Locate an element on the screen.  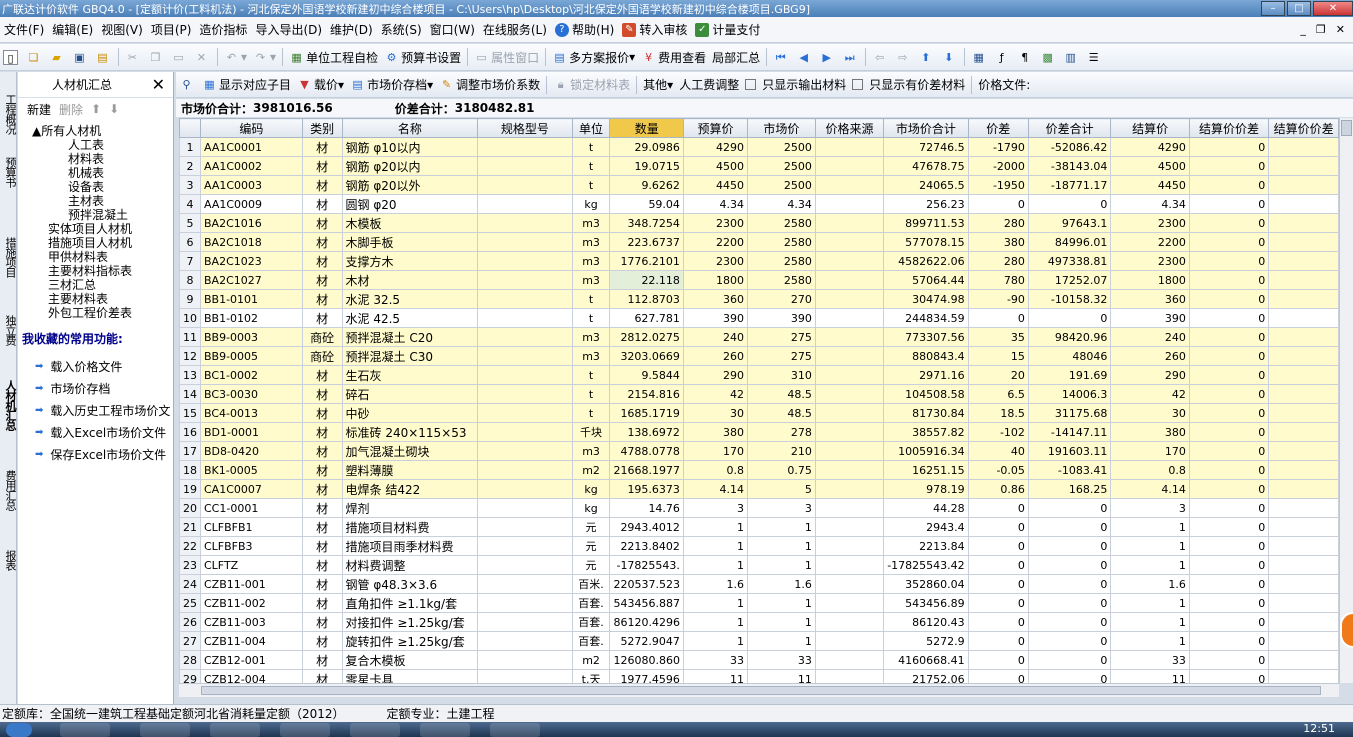
table-cell: 钢管 φ48.3×3.6 is located at coordinates (410, 584).